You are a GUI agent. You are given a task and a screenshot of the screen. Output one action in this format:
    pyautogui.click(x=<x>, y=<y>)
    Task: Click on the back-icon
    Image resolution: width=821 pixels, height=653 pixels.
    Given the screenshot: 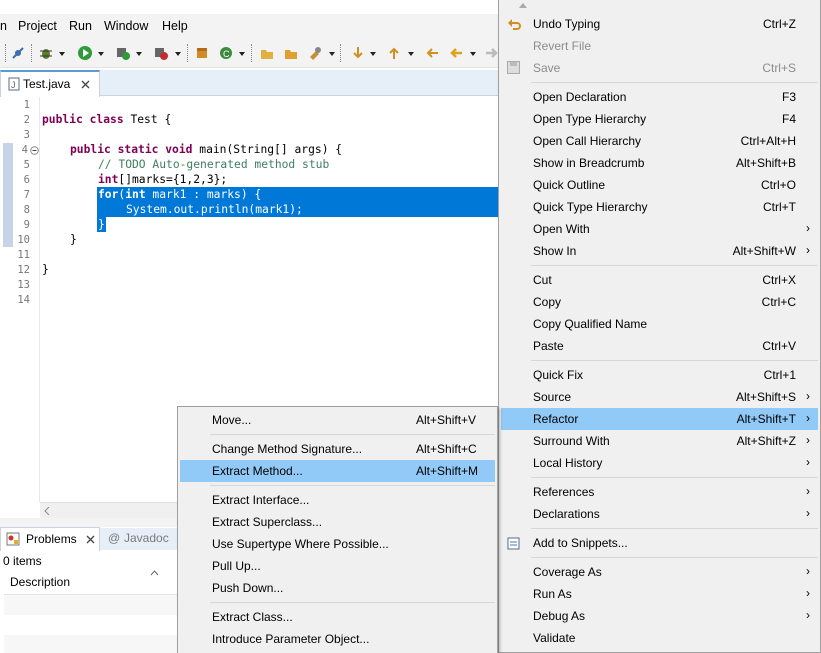 What is the action you would take?
    pyautogui.click(x=456, y=53)
    